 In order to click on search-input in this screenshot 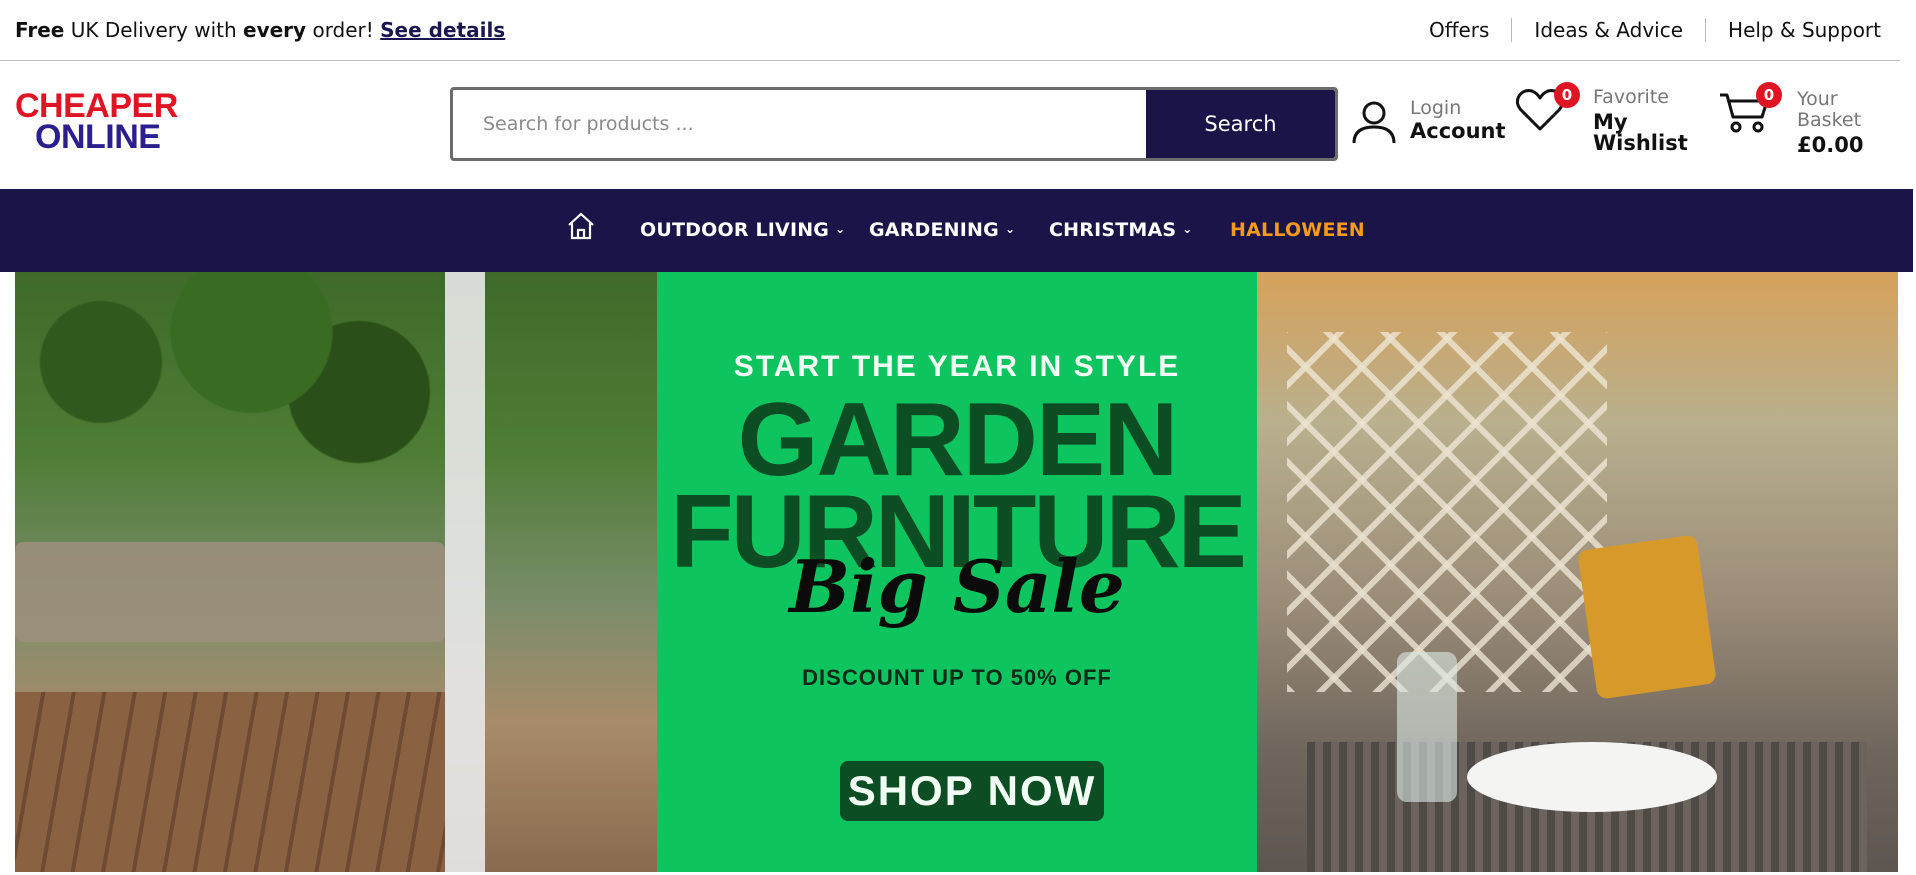, I will do `click(803, 124)`.